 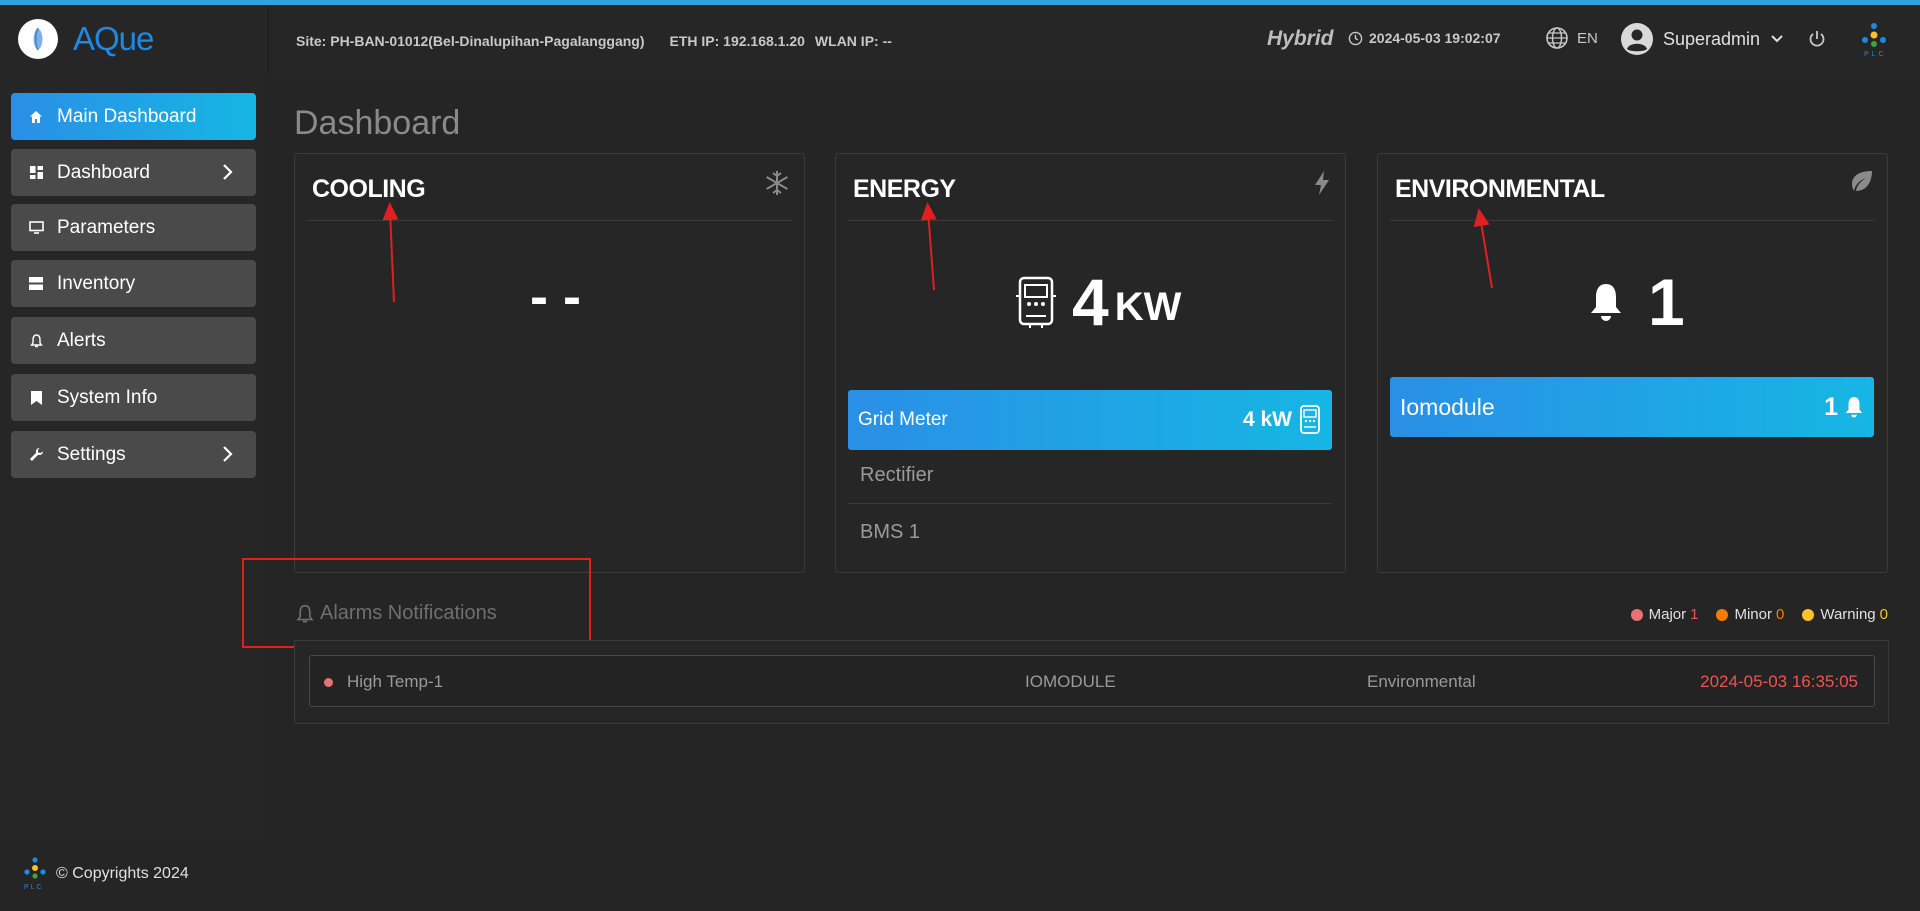 What do you see at coordinates (377, 123) in the screenshot?
I see `page-title: Dashboard` at bounding box center [377, 123].